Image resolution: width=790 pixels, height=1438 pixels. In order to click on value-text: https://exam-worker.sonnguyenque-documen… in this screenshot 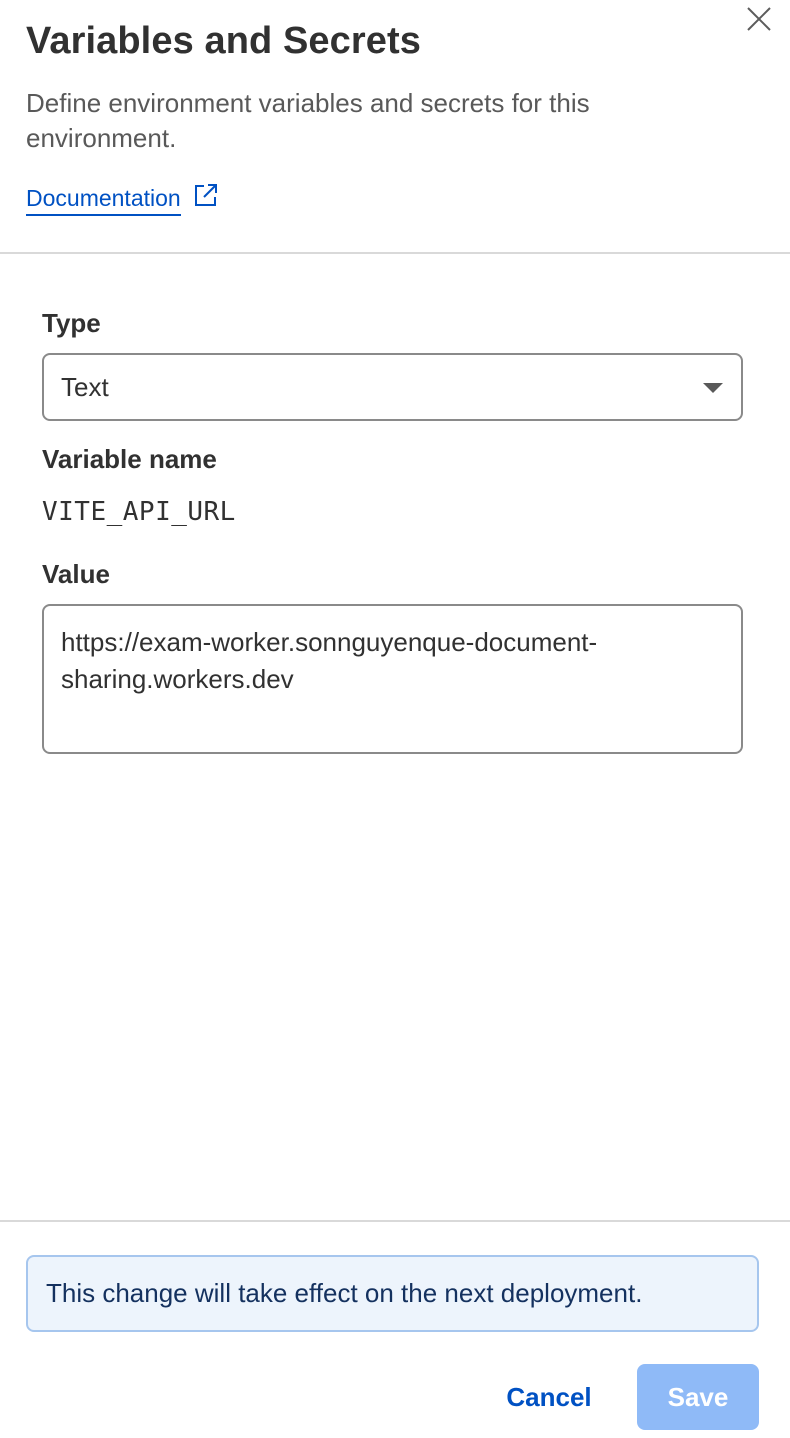, I will do `click(329, 660)`.